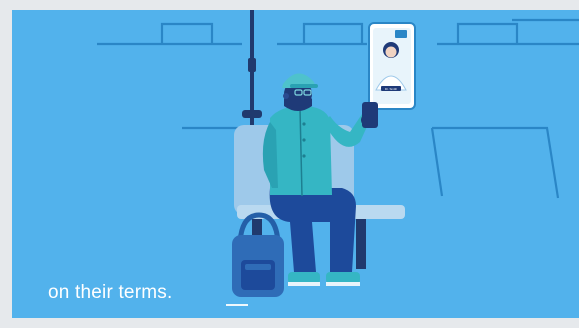 Image resolution: width=579 pixels, height=328 pixels. What do you see at coordinates (252, 114) in the screenshot?
I see `strap-handle` at bounding box center [252, 114].